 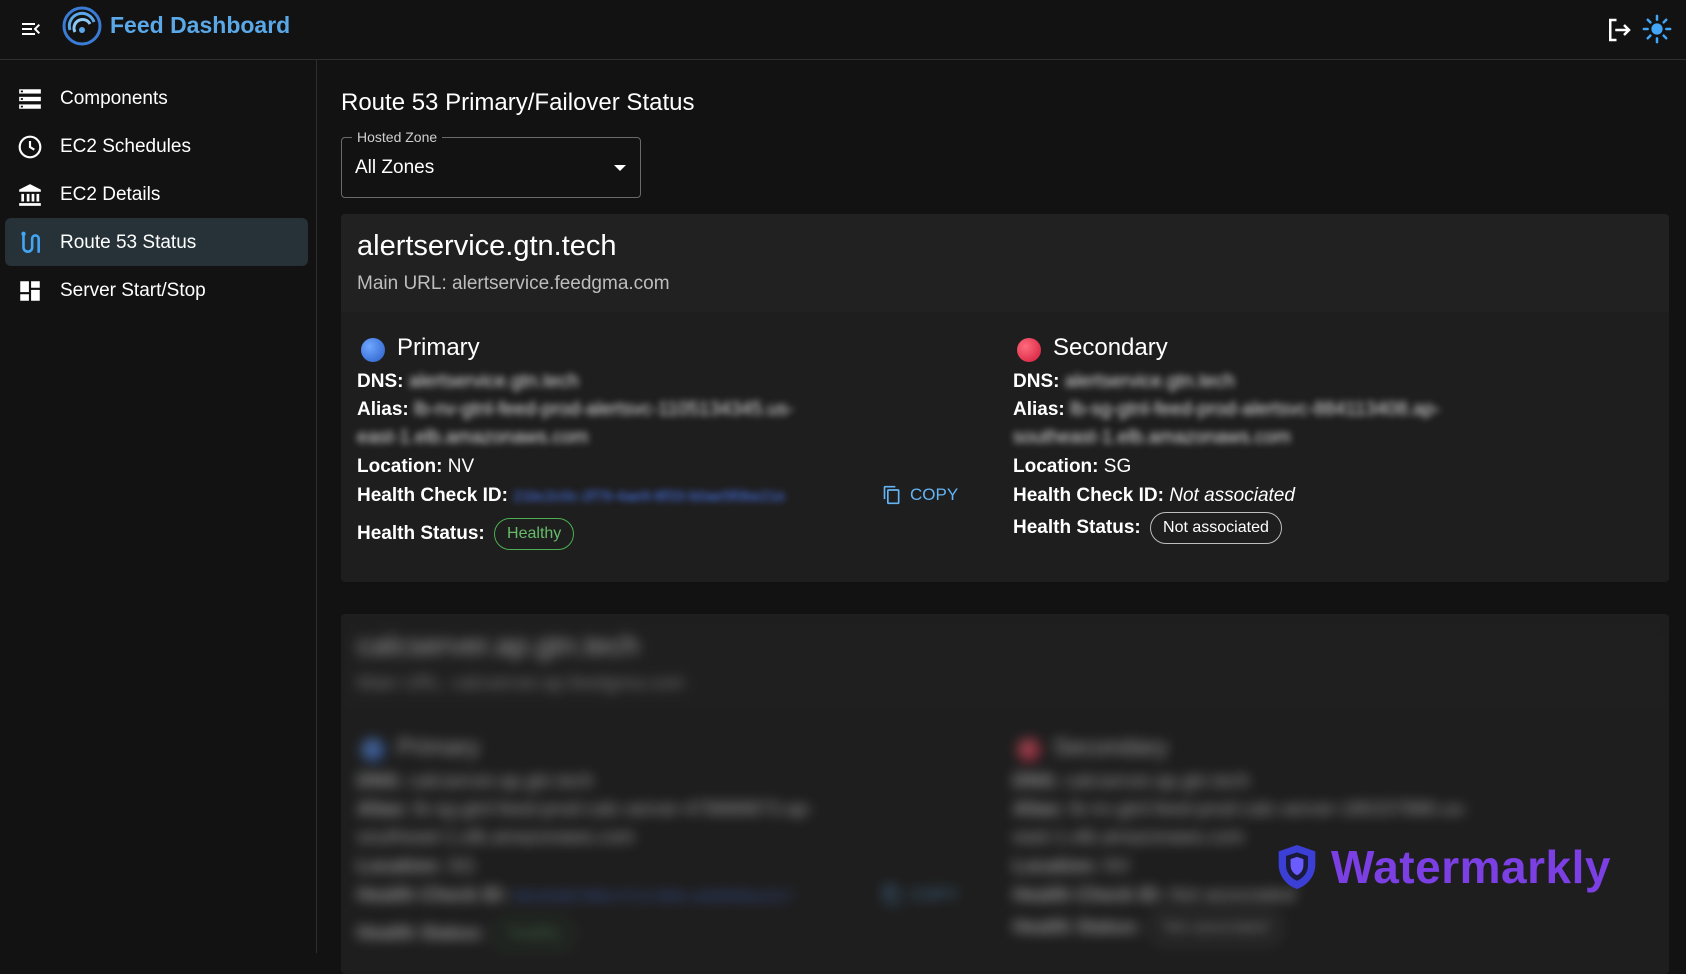 I want to click on hosted-zone-select: Hosted Zone All Zones, so click(x=491, y=163).